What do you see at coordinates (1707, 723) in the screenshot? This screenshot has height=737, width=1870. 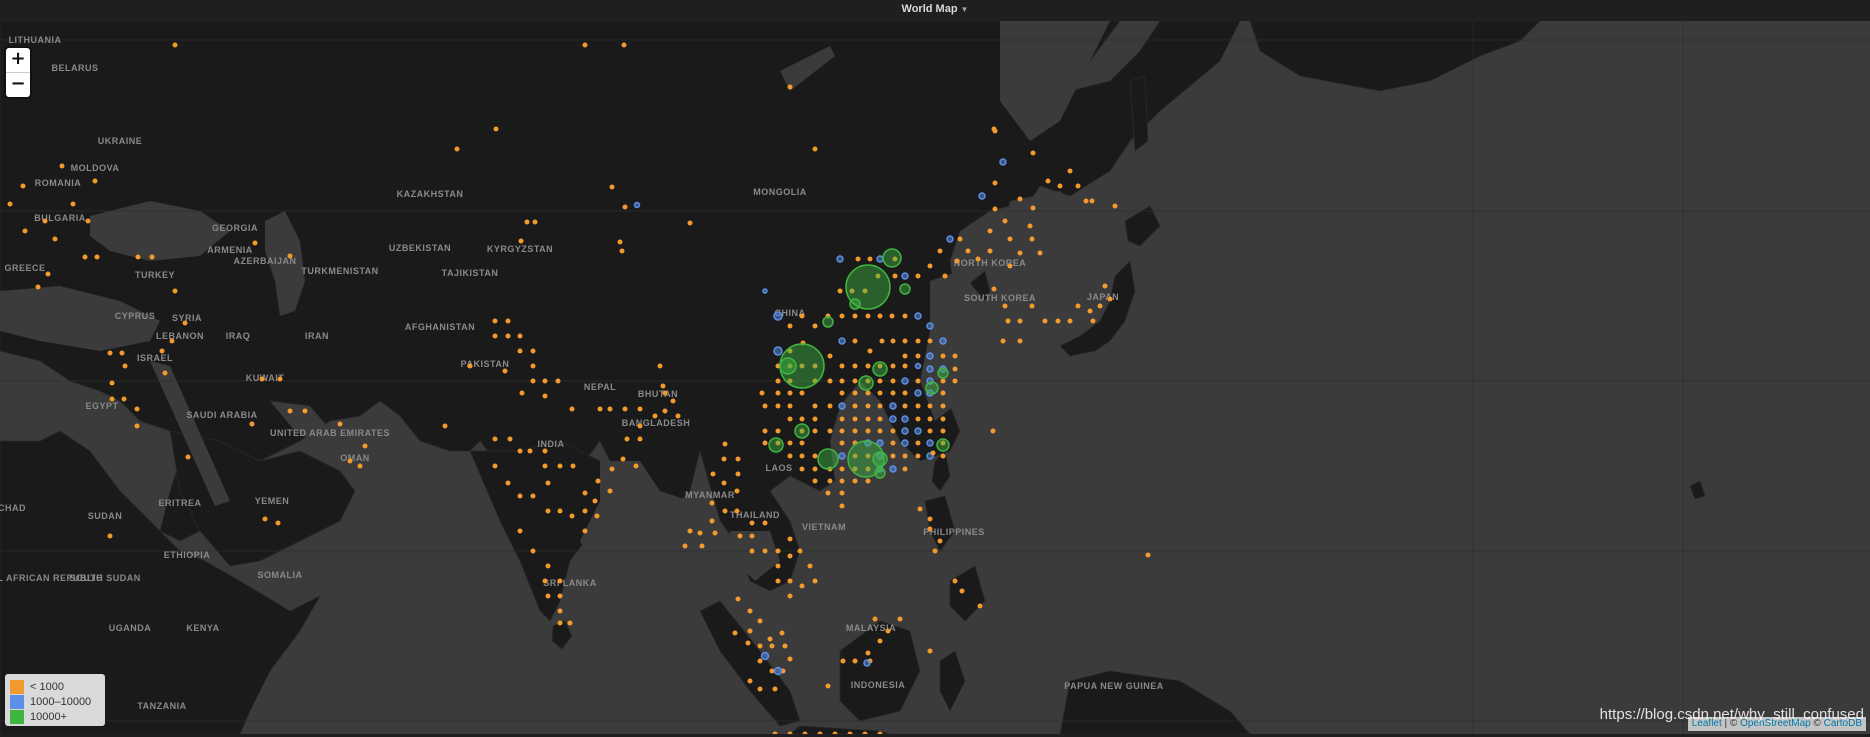 I see `leaflet-link: Leaflet` at bounding box center [1707, 723].